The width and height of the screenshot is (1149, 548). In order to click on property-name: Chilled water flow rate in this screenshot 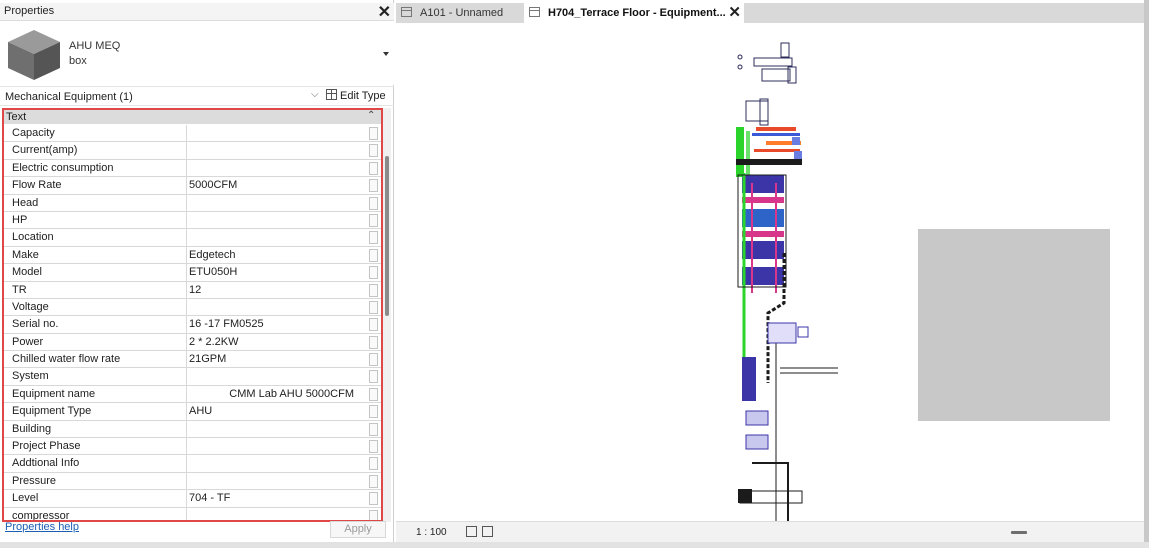, I will do `click(66, 359)`.